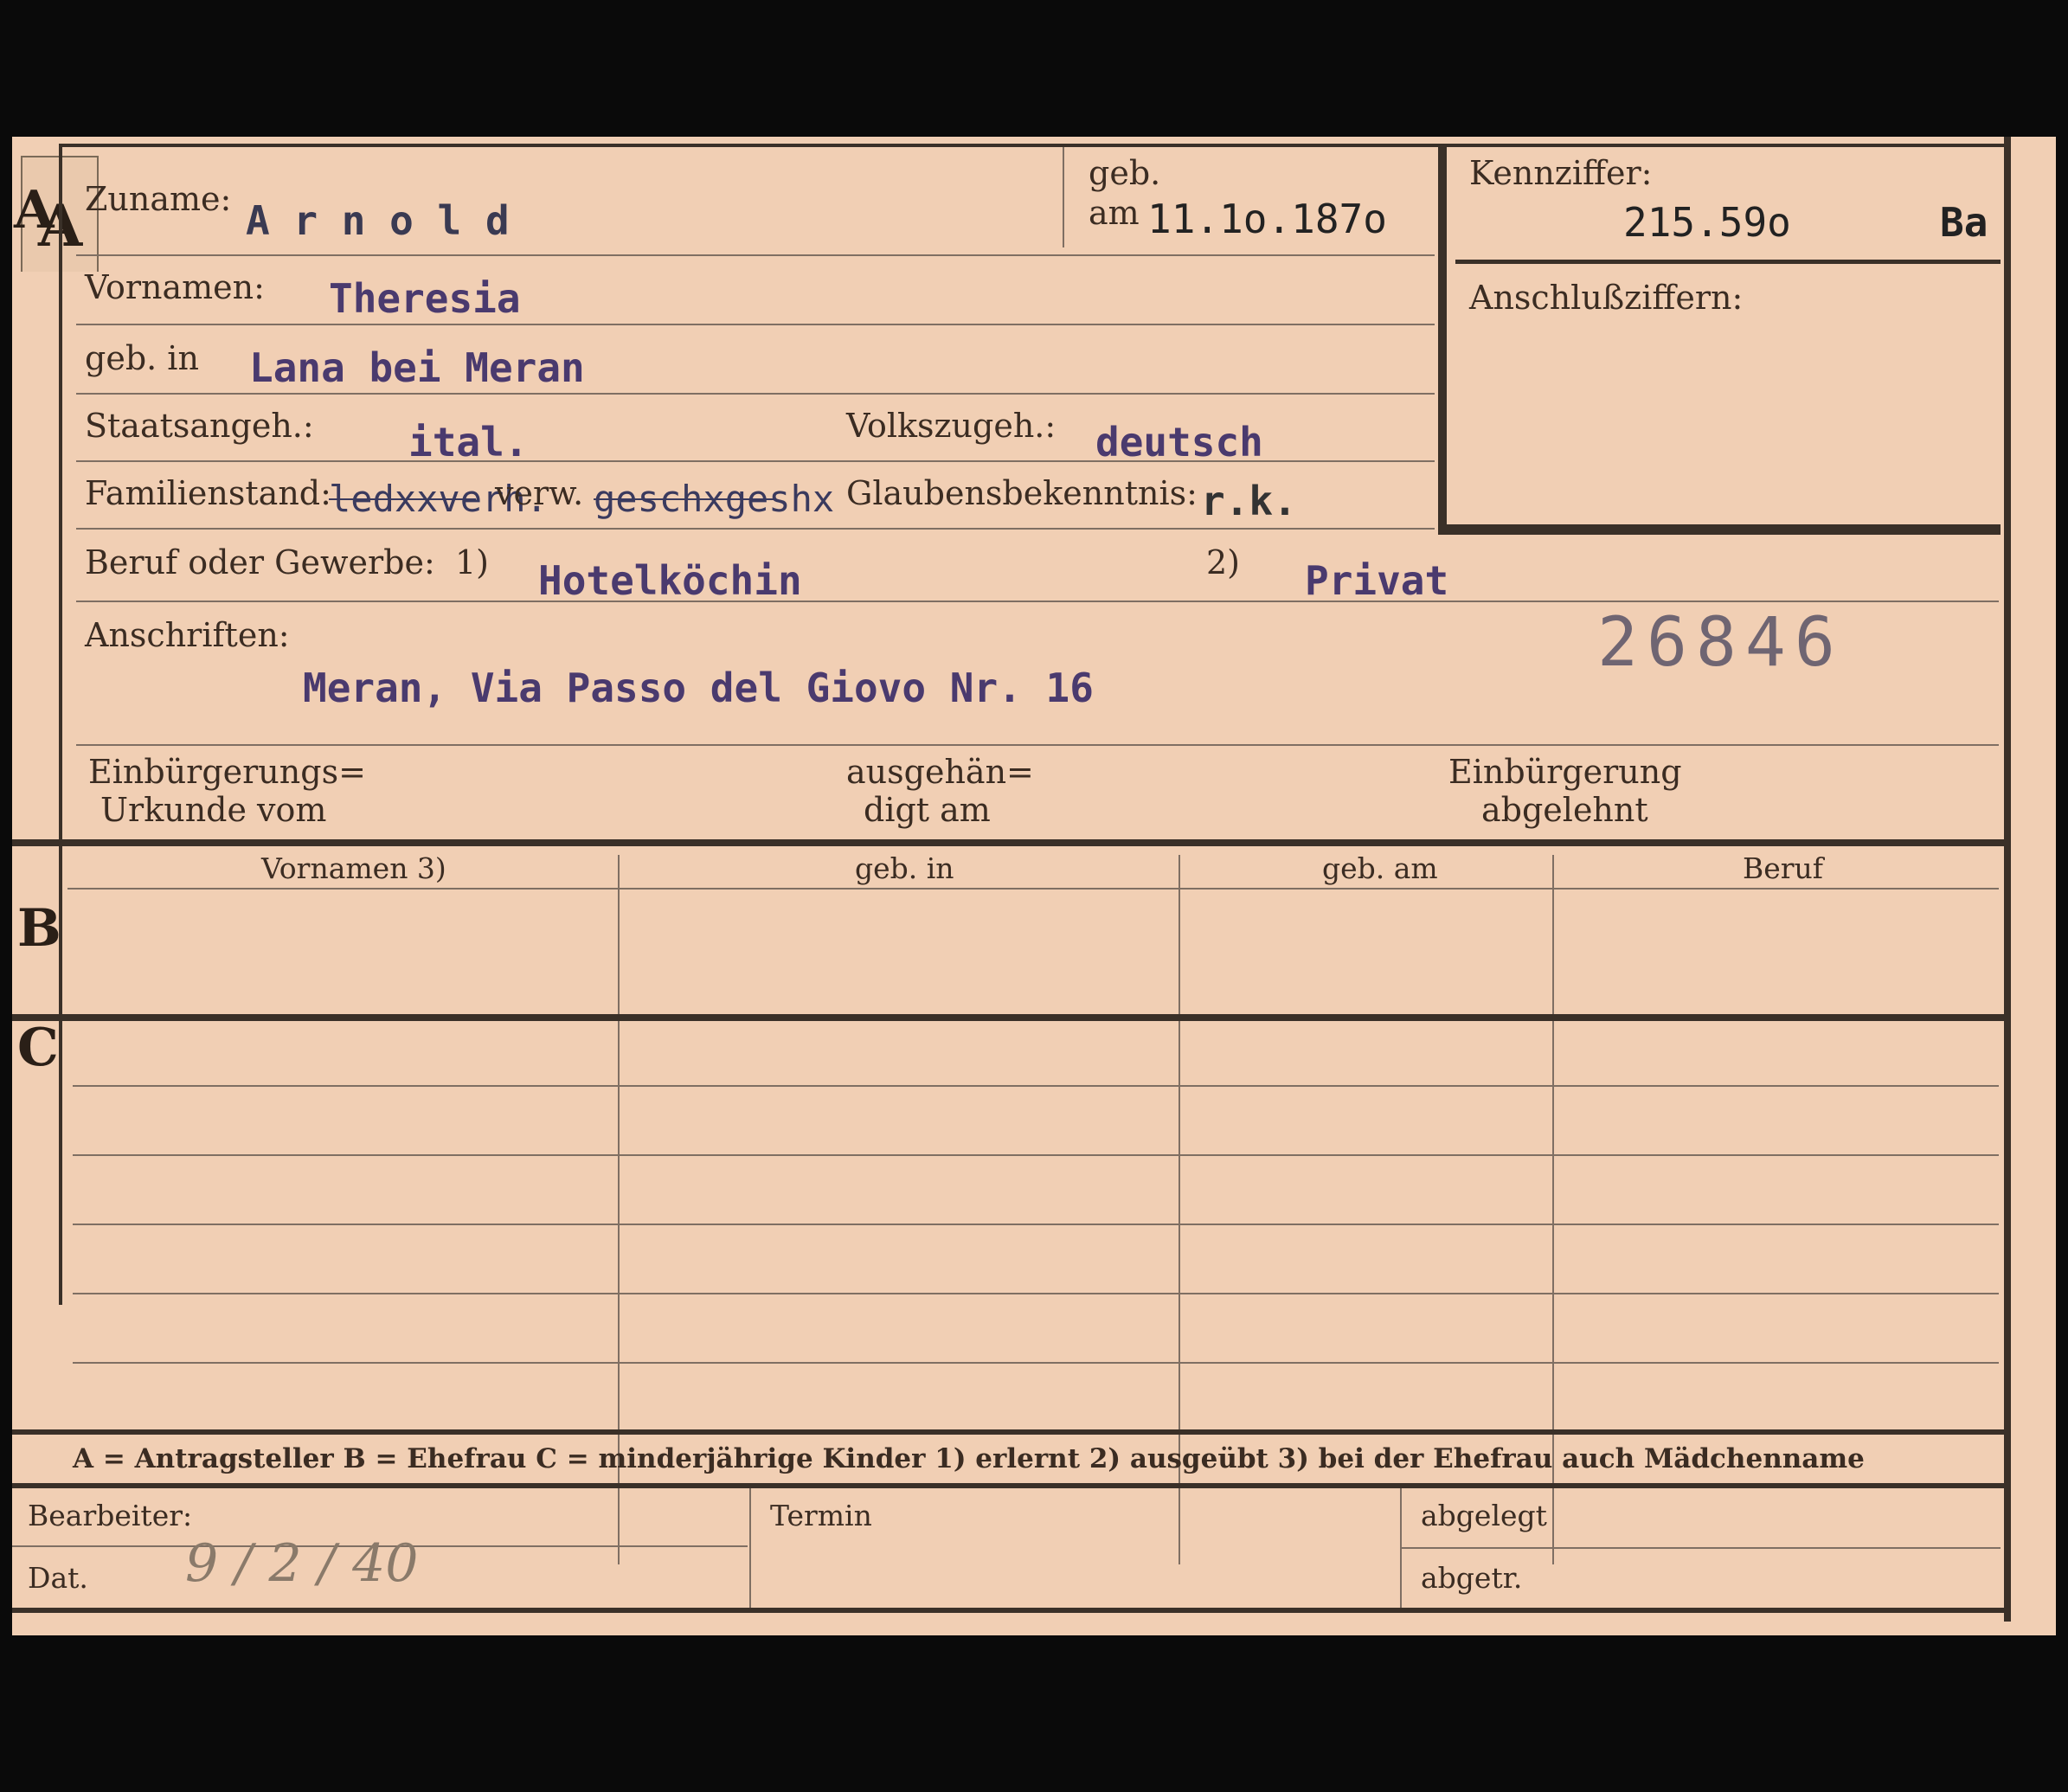  I want to click on geb-in-value: Lana bei Meran, so click(417, 367).